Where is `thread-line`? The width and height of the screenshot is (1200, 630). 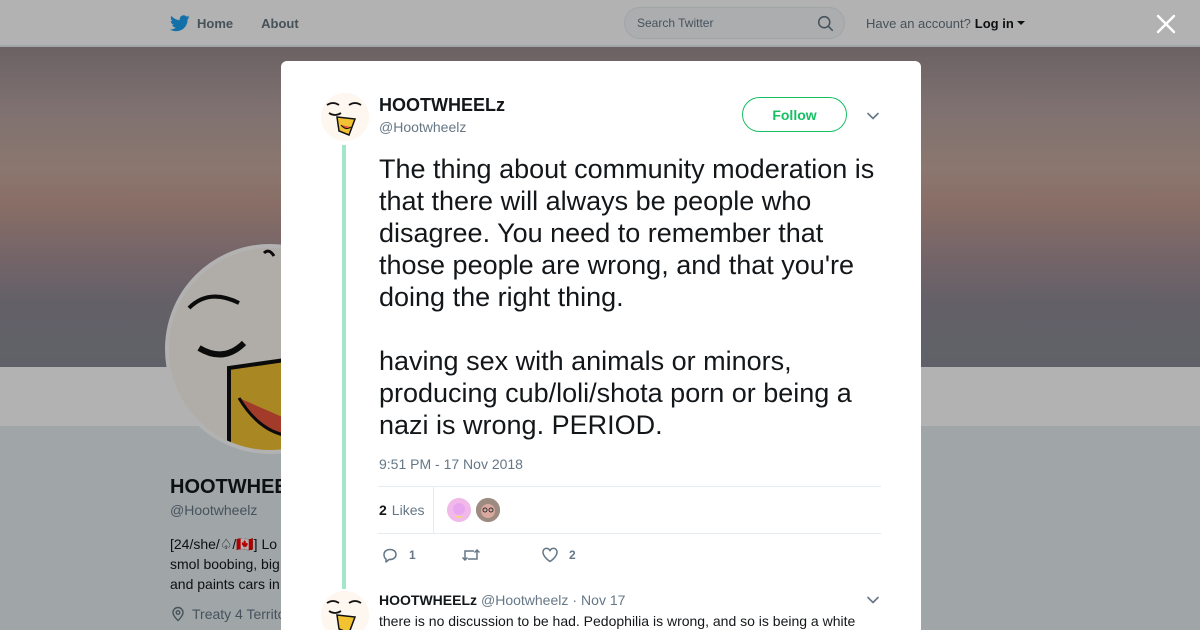 thread-line is located at coordinates (344, 367).